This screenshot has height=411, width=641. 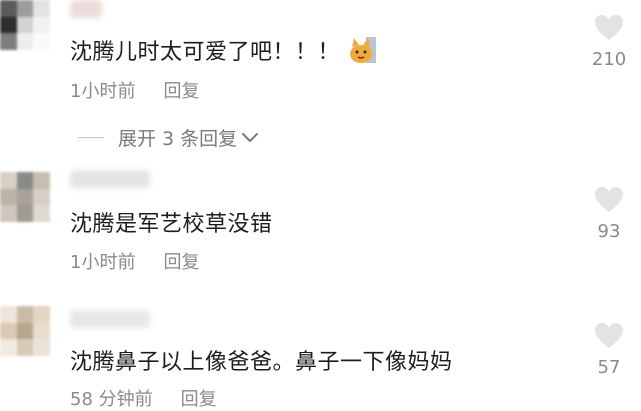 I want to click on chevron-down-icon, so click(x=250, y=137).